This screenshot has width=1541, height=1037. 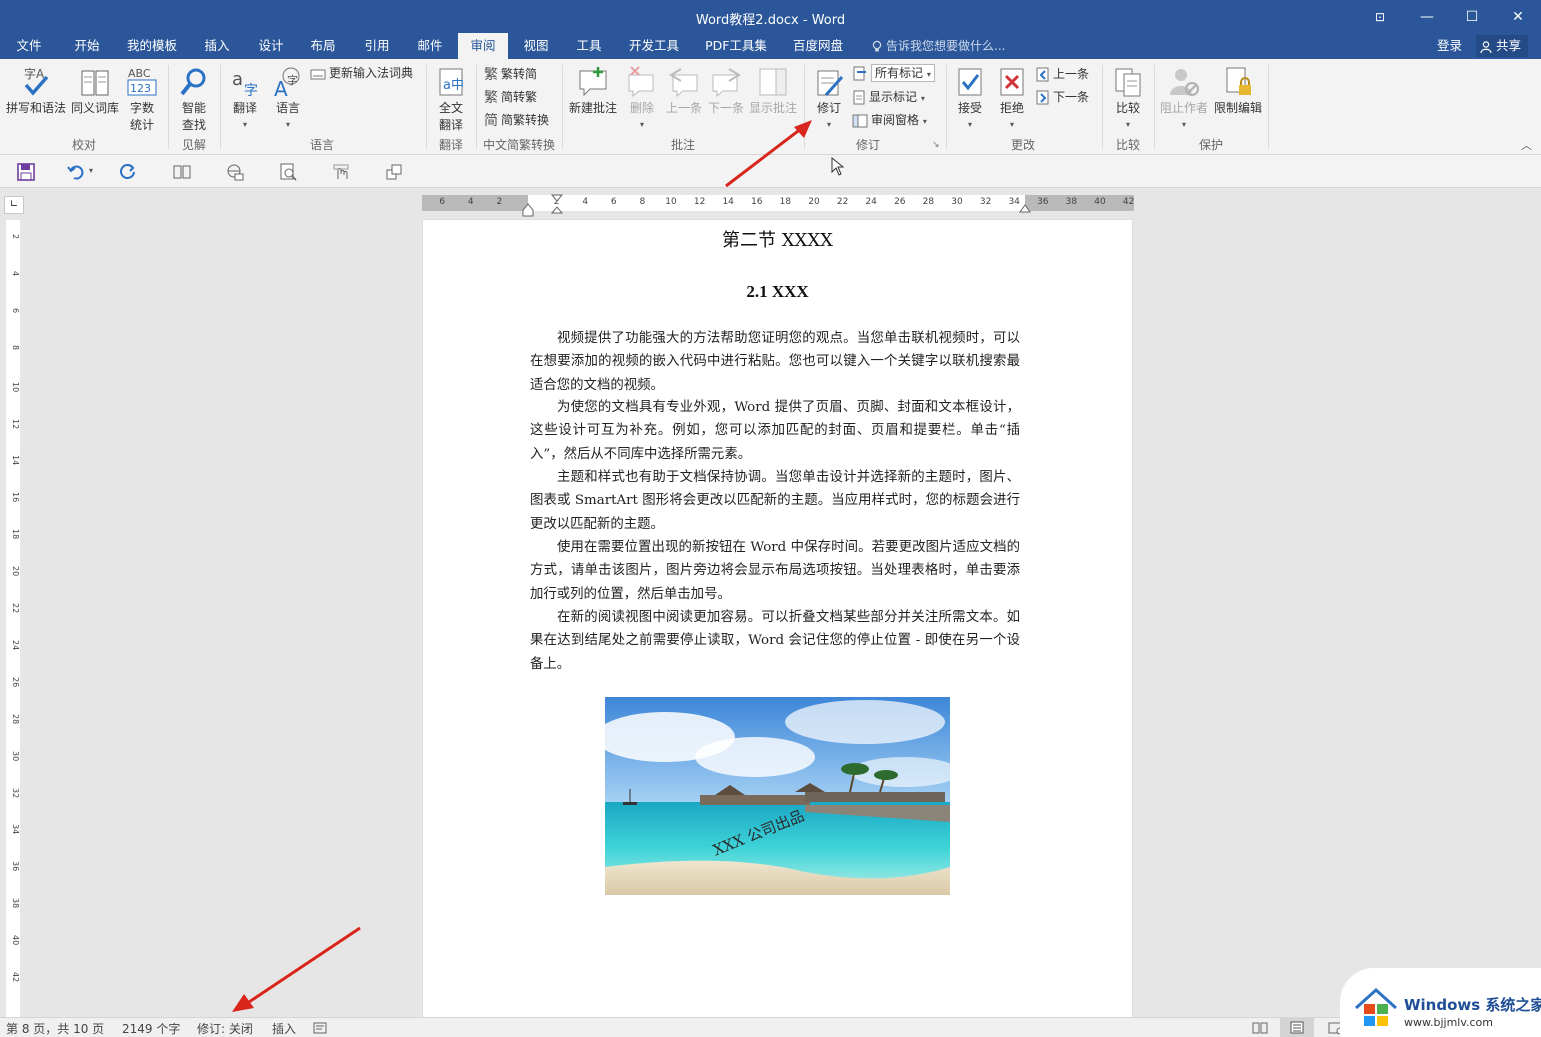 What do you see at coordinates (510, 74) in the screenshot?
I see `traditional-to-simplified-button: 繁繁转简` at bounding box center [510, 74].